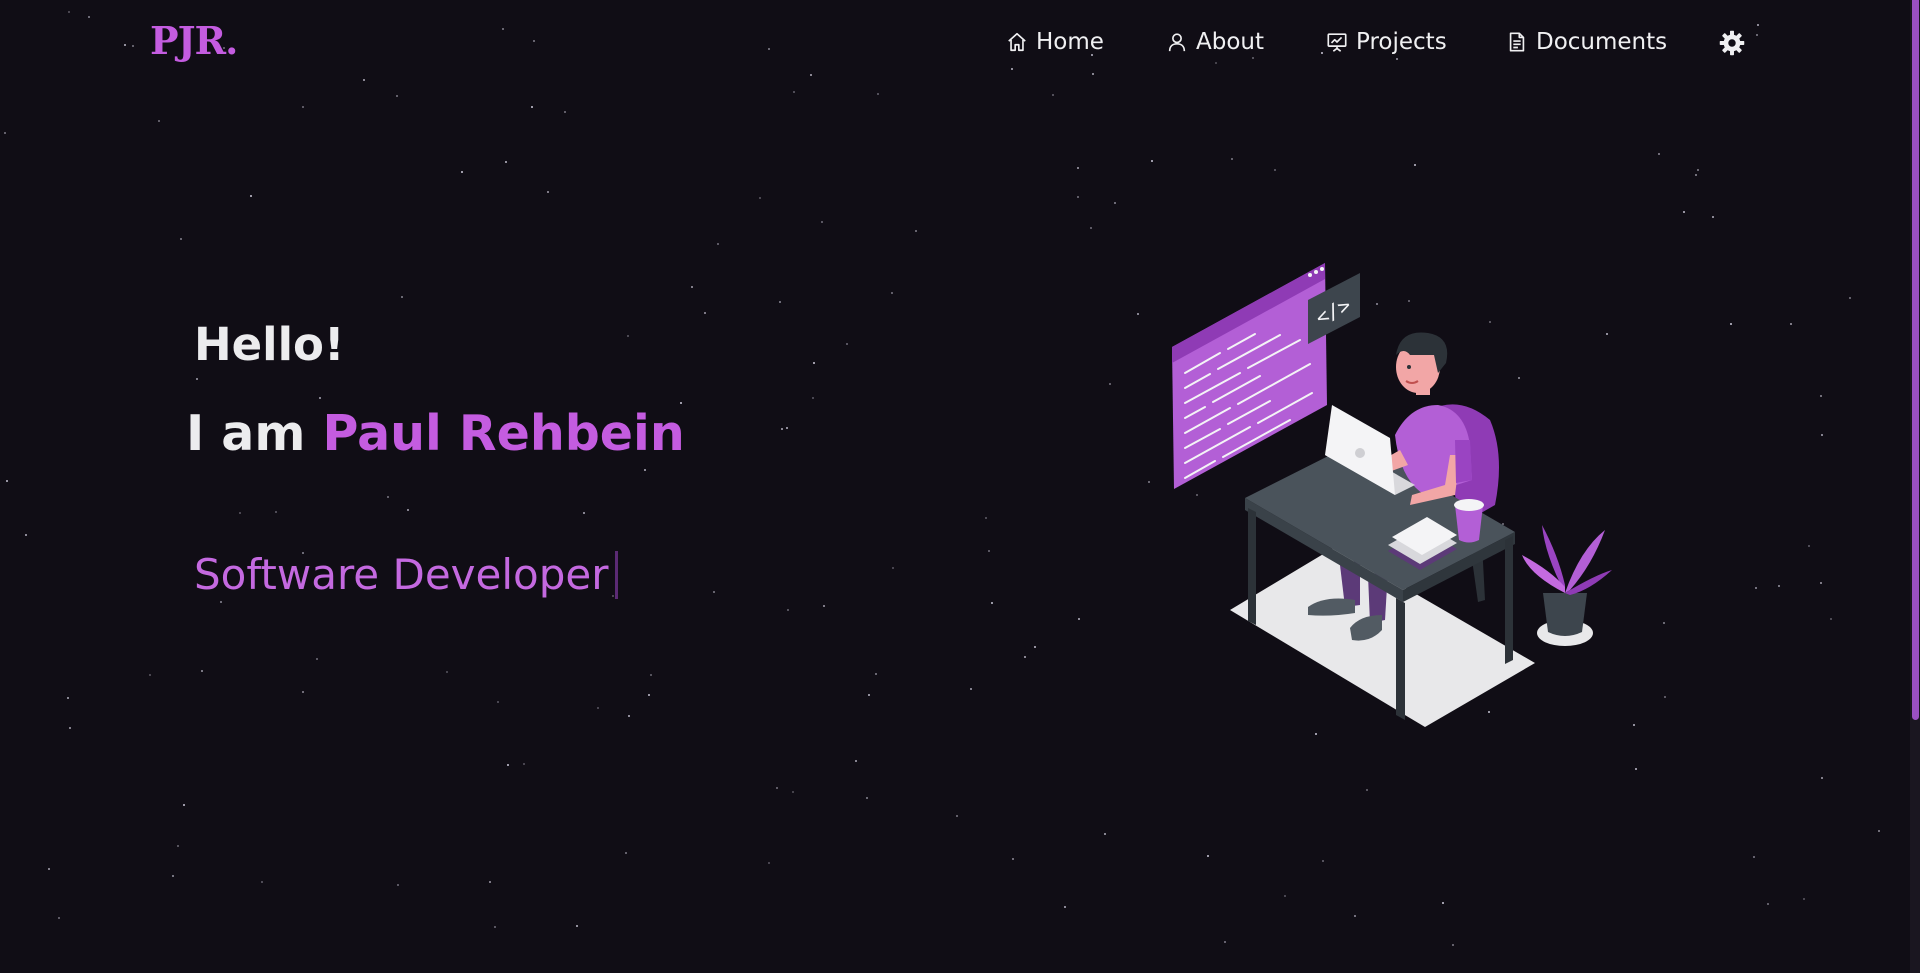 The image size is (1920, 973). I want to click on nav-about: About, so click(1215, 42).